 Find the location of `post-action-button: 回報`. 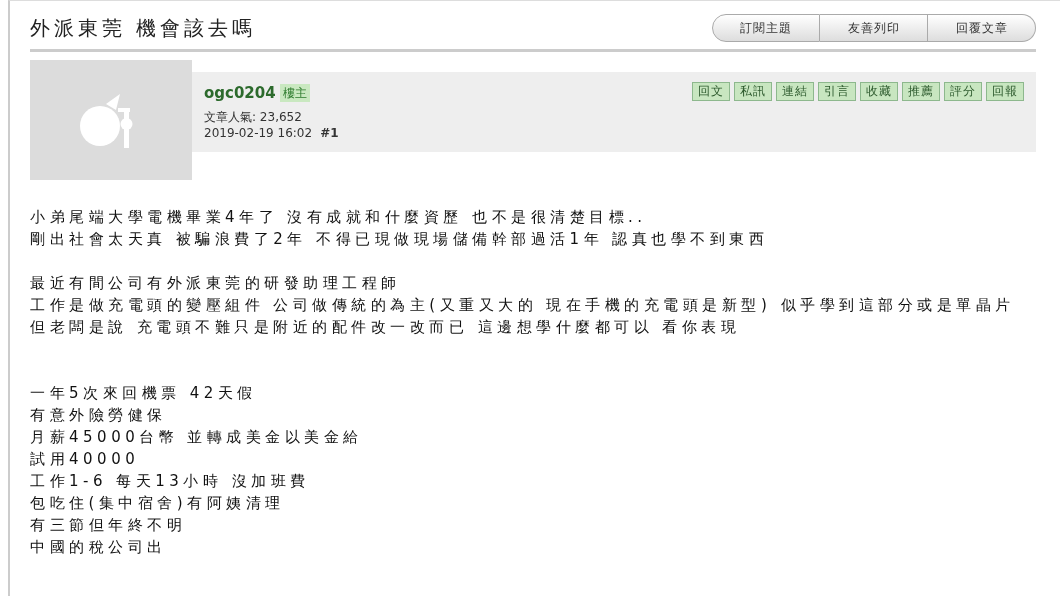

post-action-button: 回報 is located at coordinates (1005, 91).